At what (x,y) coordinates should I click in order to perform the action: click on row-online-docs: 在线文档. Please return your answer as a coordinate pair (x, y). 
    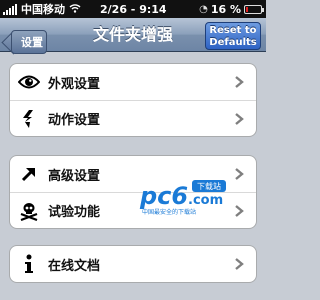
    Looking at the image, I should click on (133, 264).